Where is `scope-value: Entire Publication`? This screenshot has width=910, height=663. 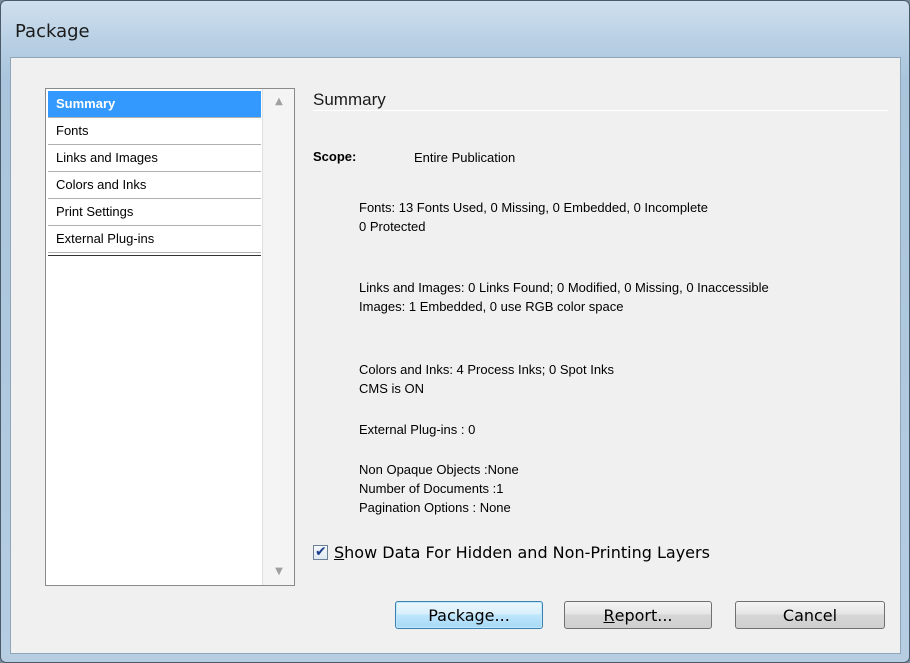 scope-value: Entire Publication is located at coordinates (465, 157).